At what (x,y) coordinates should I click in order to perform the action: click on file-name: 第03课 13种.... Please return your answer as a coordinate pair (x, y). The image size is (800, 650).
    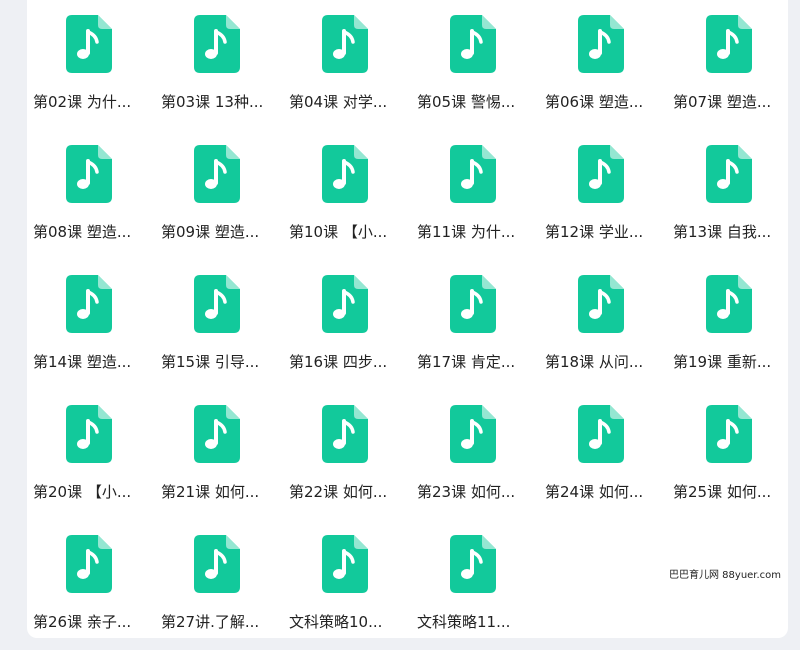
    Looking at the image, I should click on (212, 102).